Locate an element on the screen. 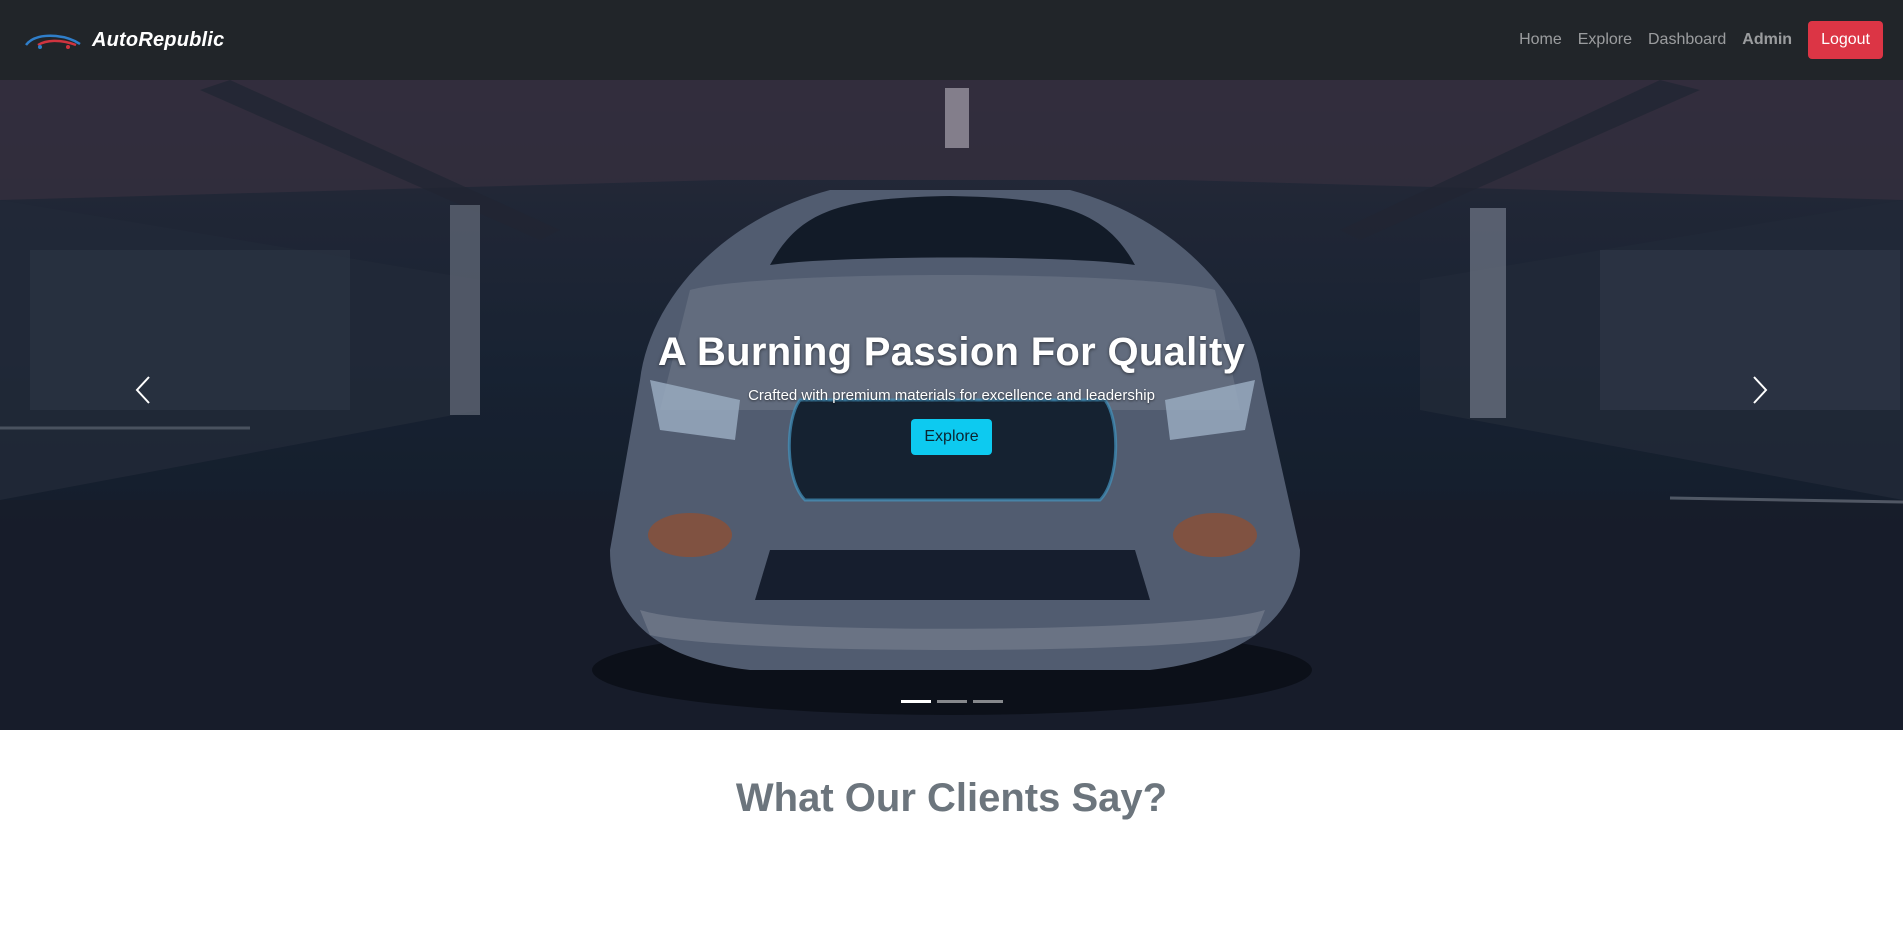 Image resolution: width=1903 pixels, height=929 pixels. logout-button: Logout is located at coordinates (1845, 40).